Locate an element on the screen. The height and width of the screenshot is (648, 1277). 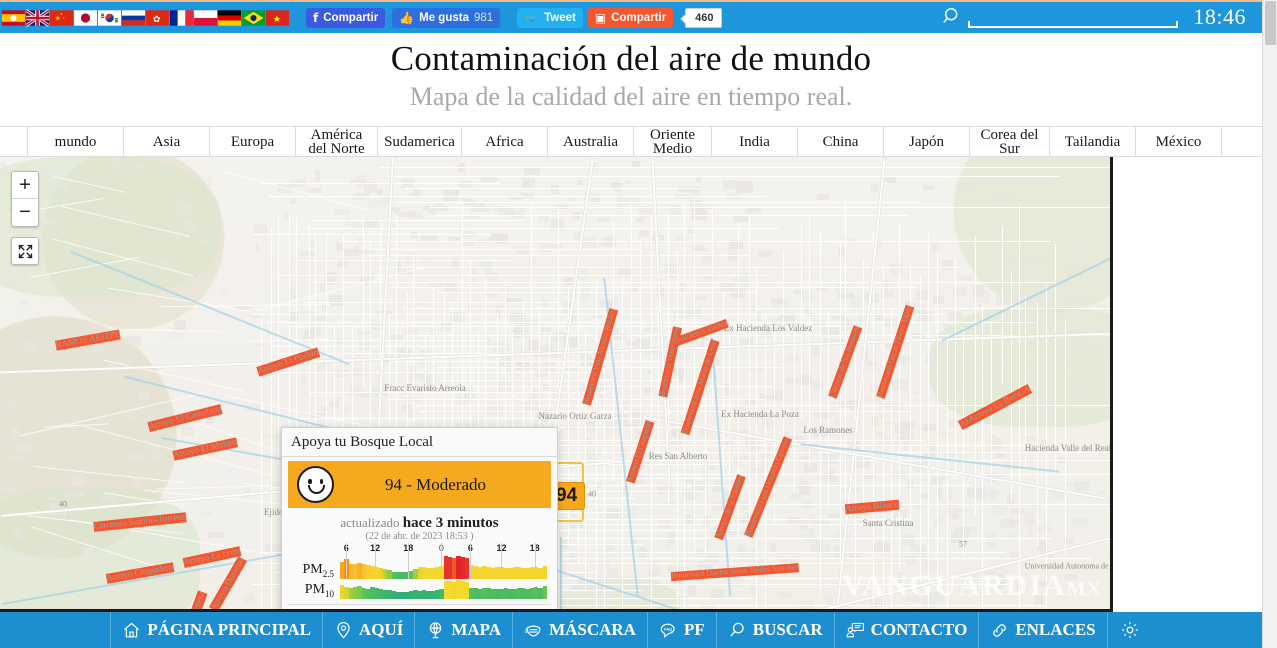
flag-france is located at coordinates (181, 18).